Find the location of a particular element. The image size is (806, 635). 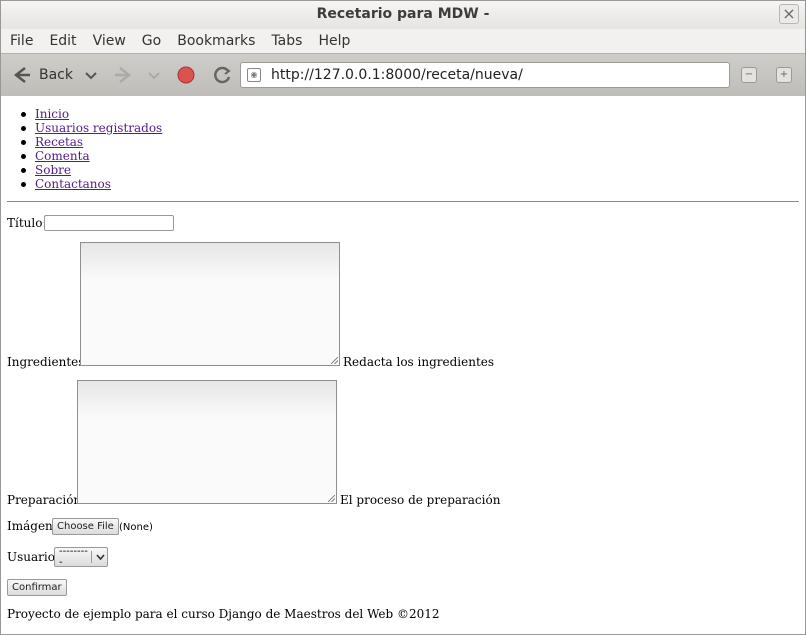

url-bar: ◉ http://127.0.0.1:8000/receta/nueva/ is located at coordinates (485, 75).